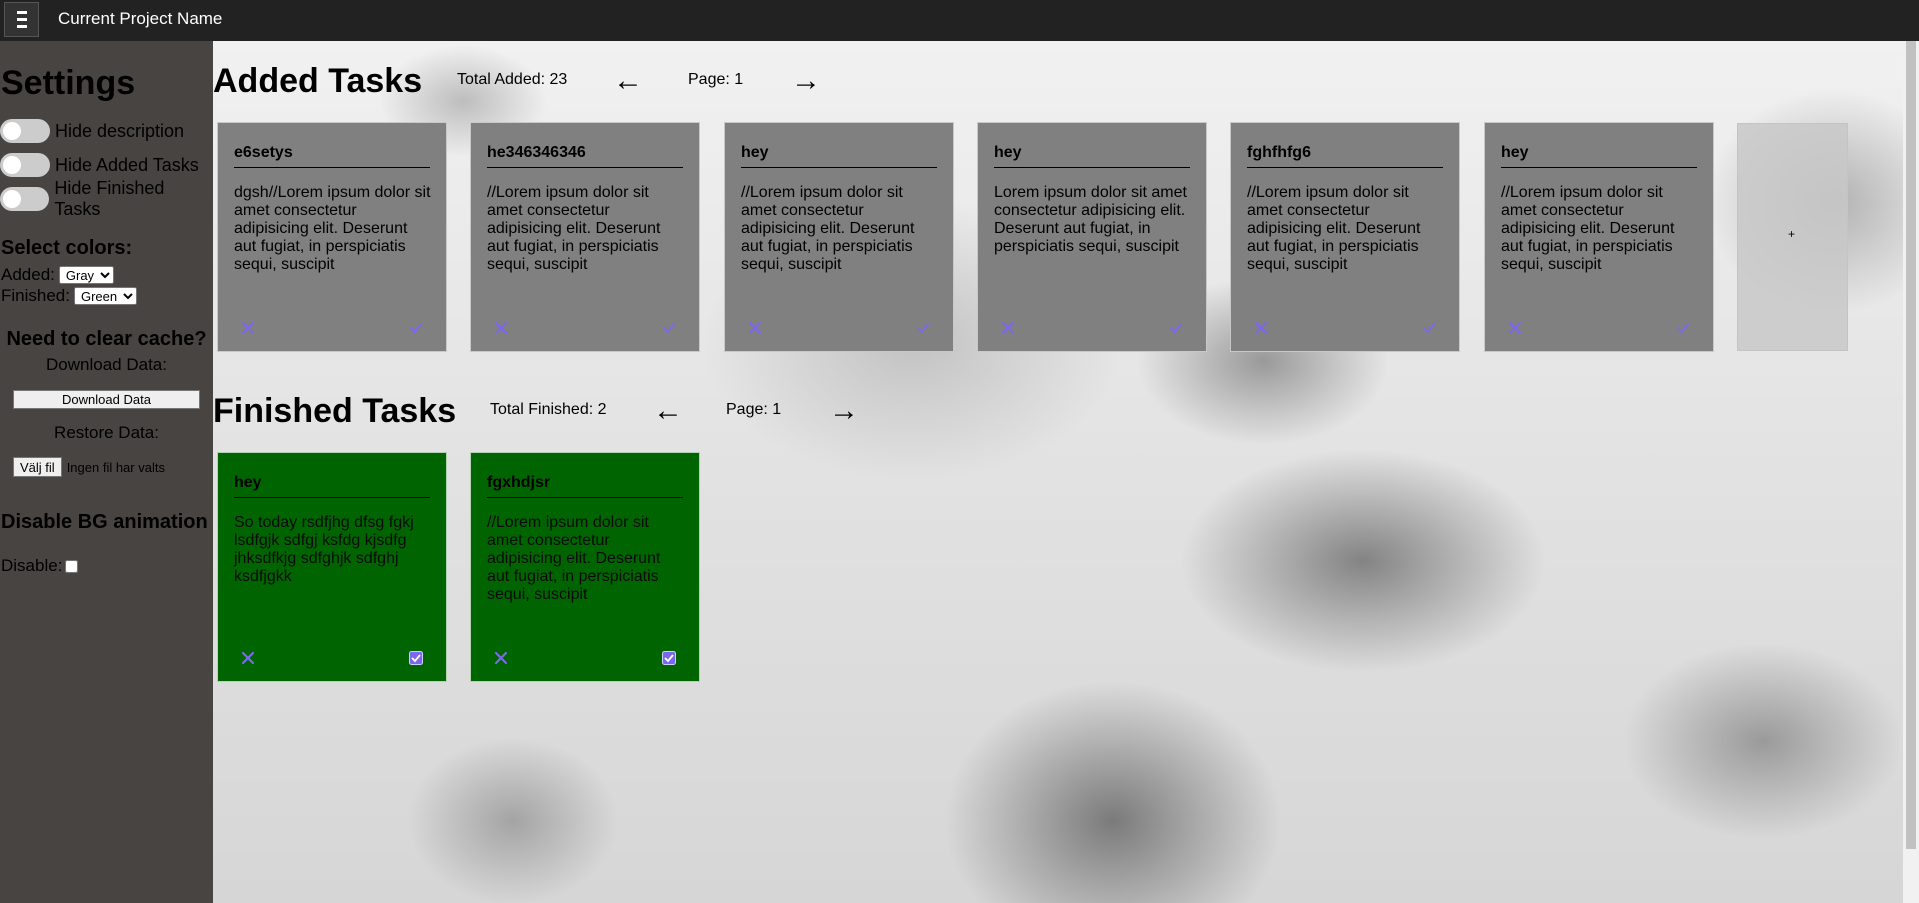  Describe the element at coordinates (120, 130) in the screenshot. I see `hide-description-label: Hide description` at that location.